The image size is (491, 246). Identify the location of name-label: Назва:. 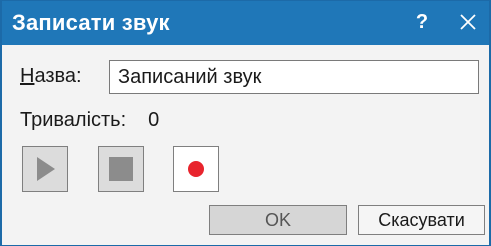
(51, 76).